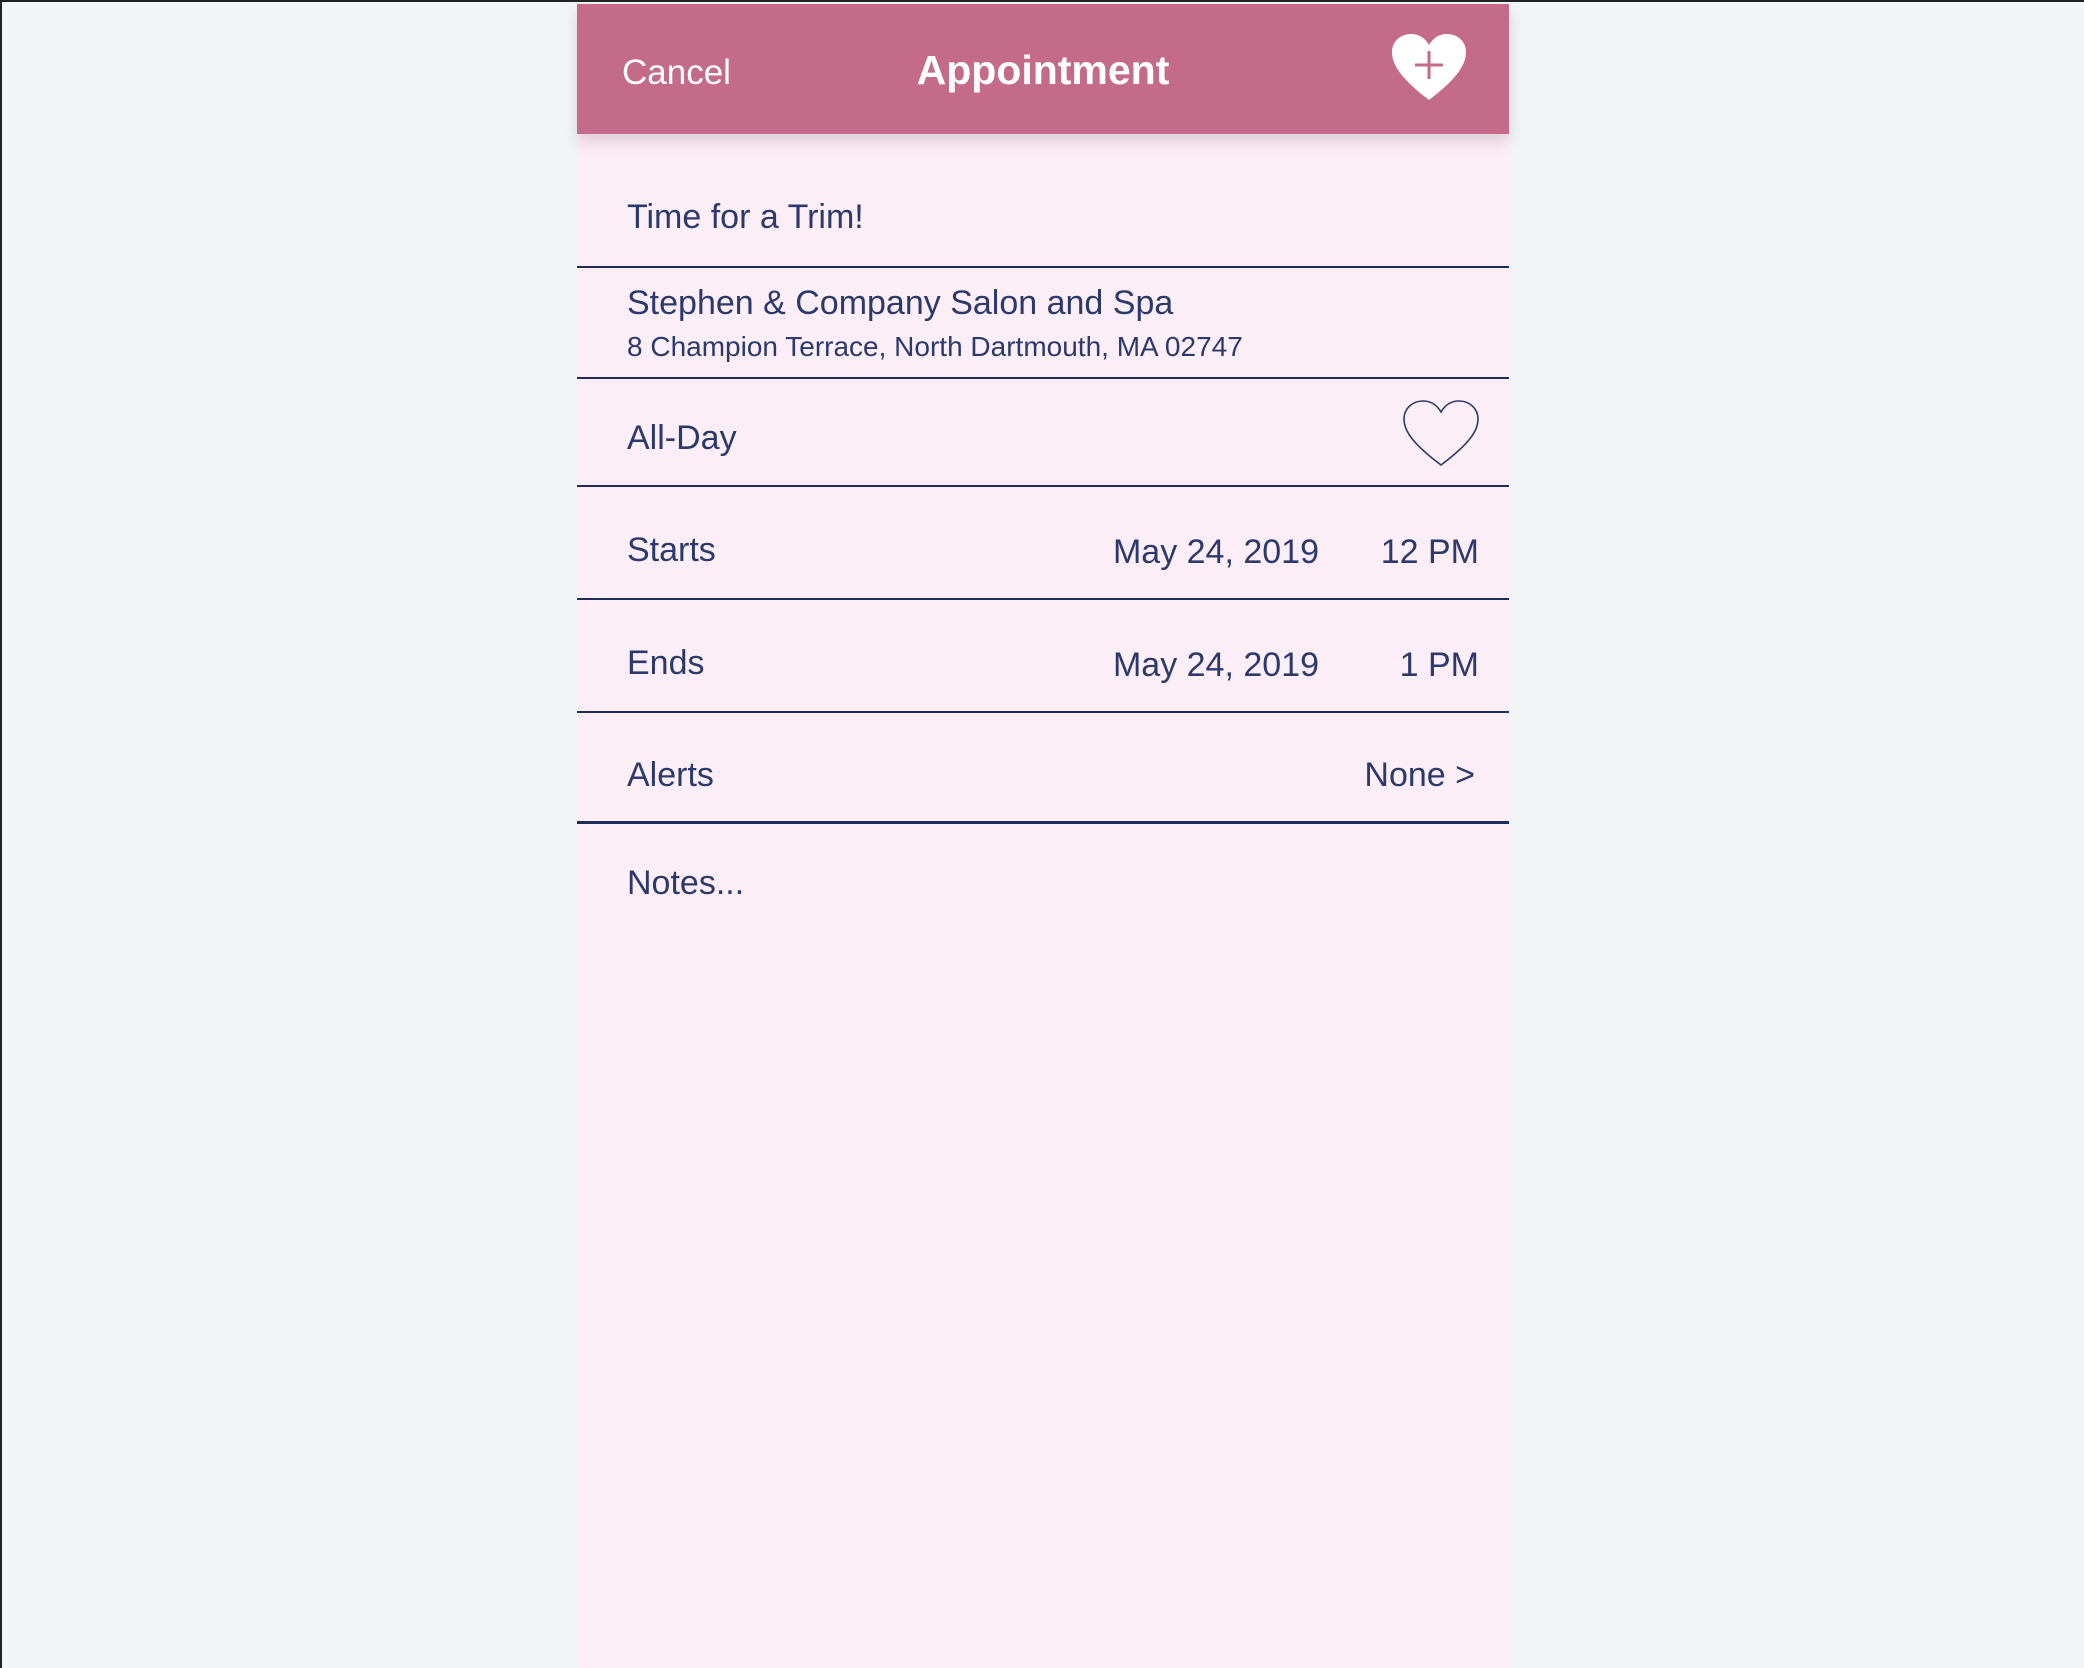  I want to click on heart-plus-icon, so click(1429, 68).